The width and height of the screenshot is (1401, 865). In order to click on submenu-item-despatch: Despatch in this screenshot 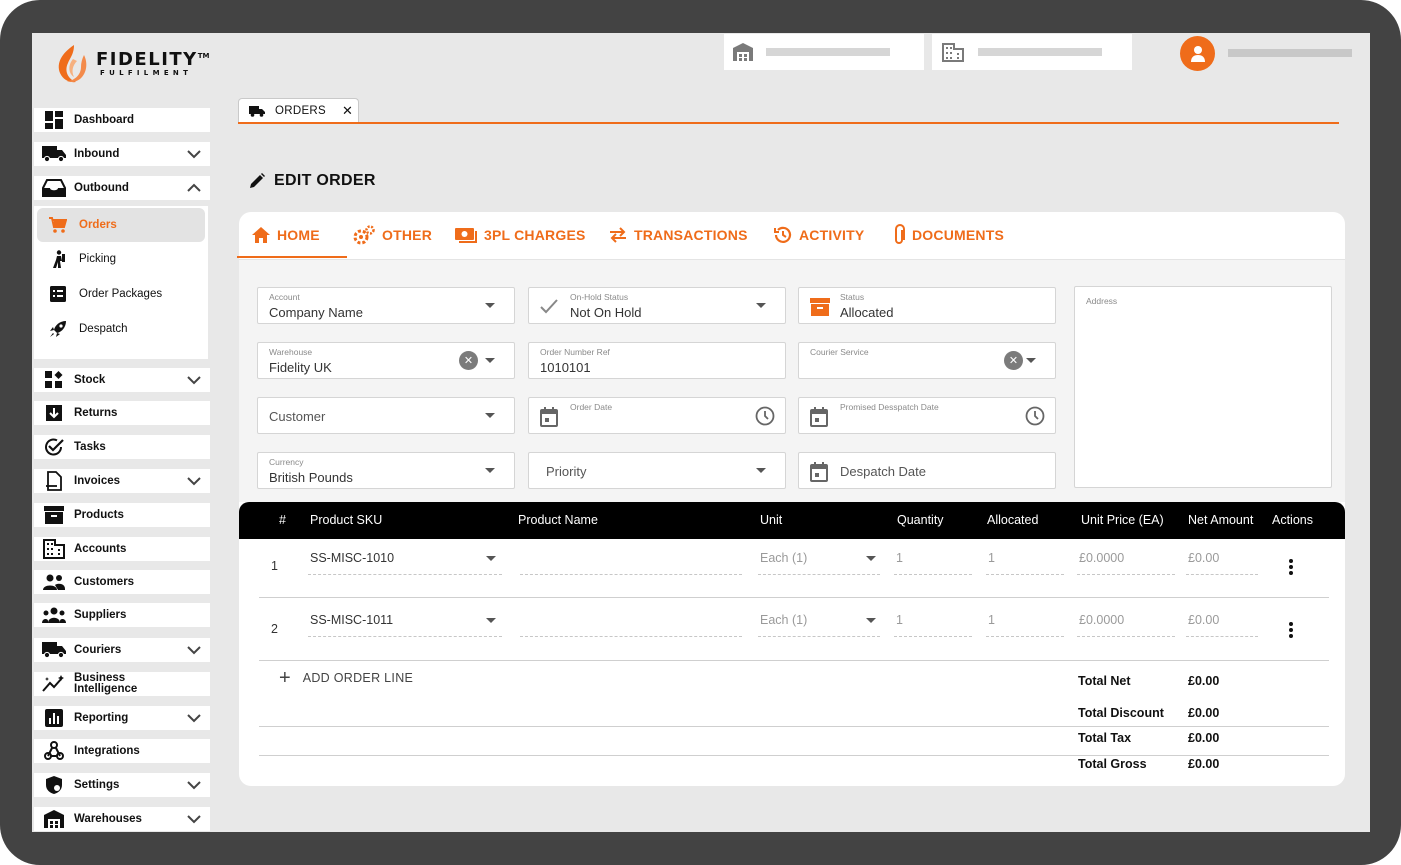, I will do `click(121, 329)`.